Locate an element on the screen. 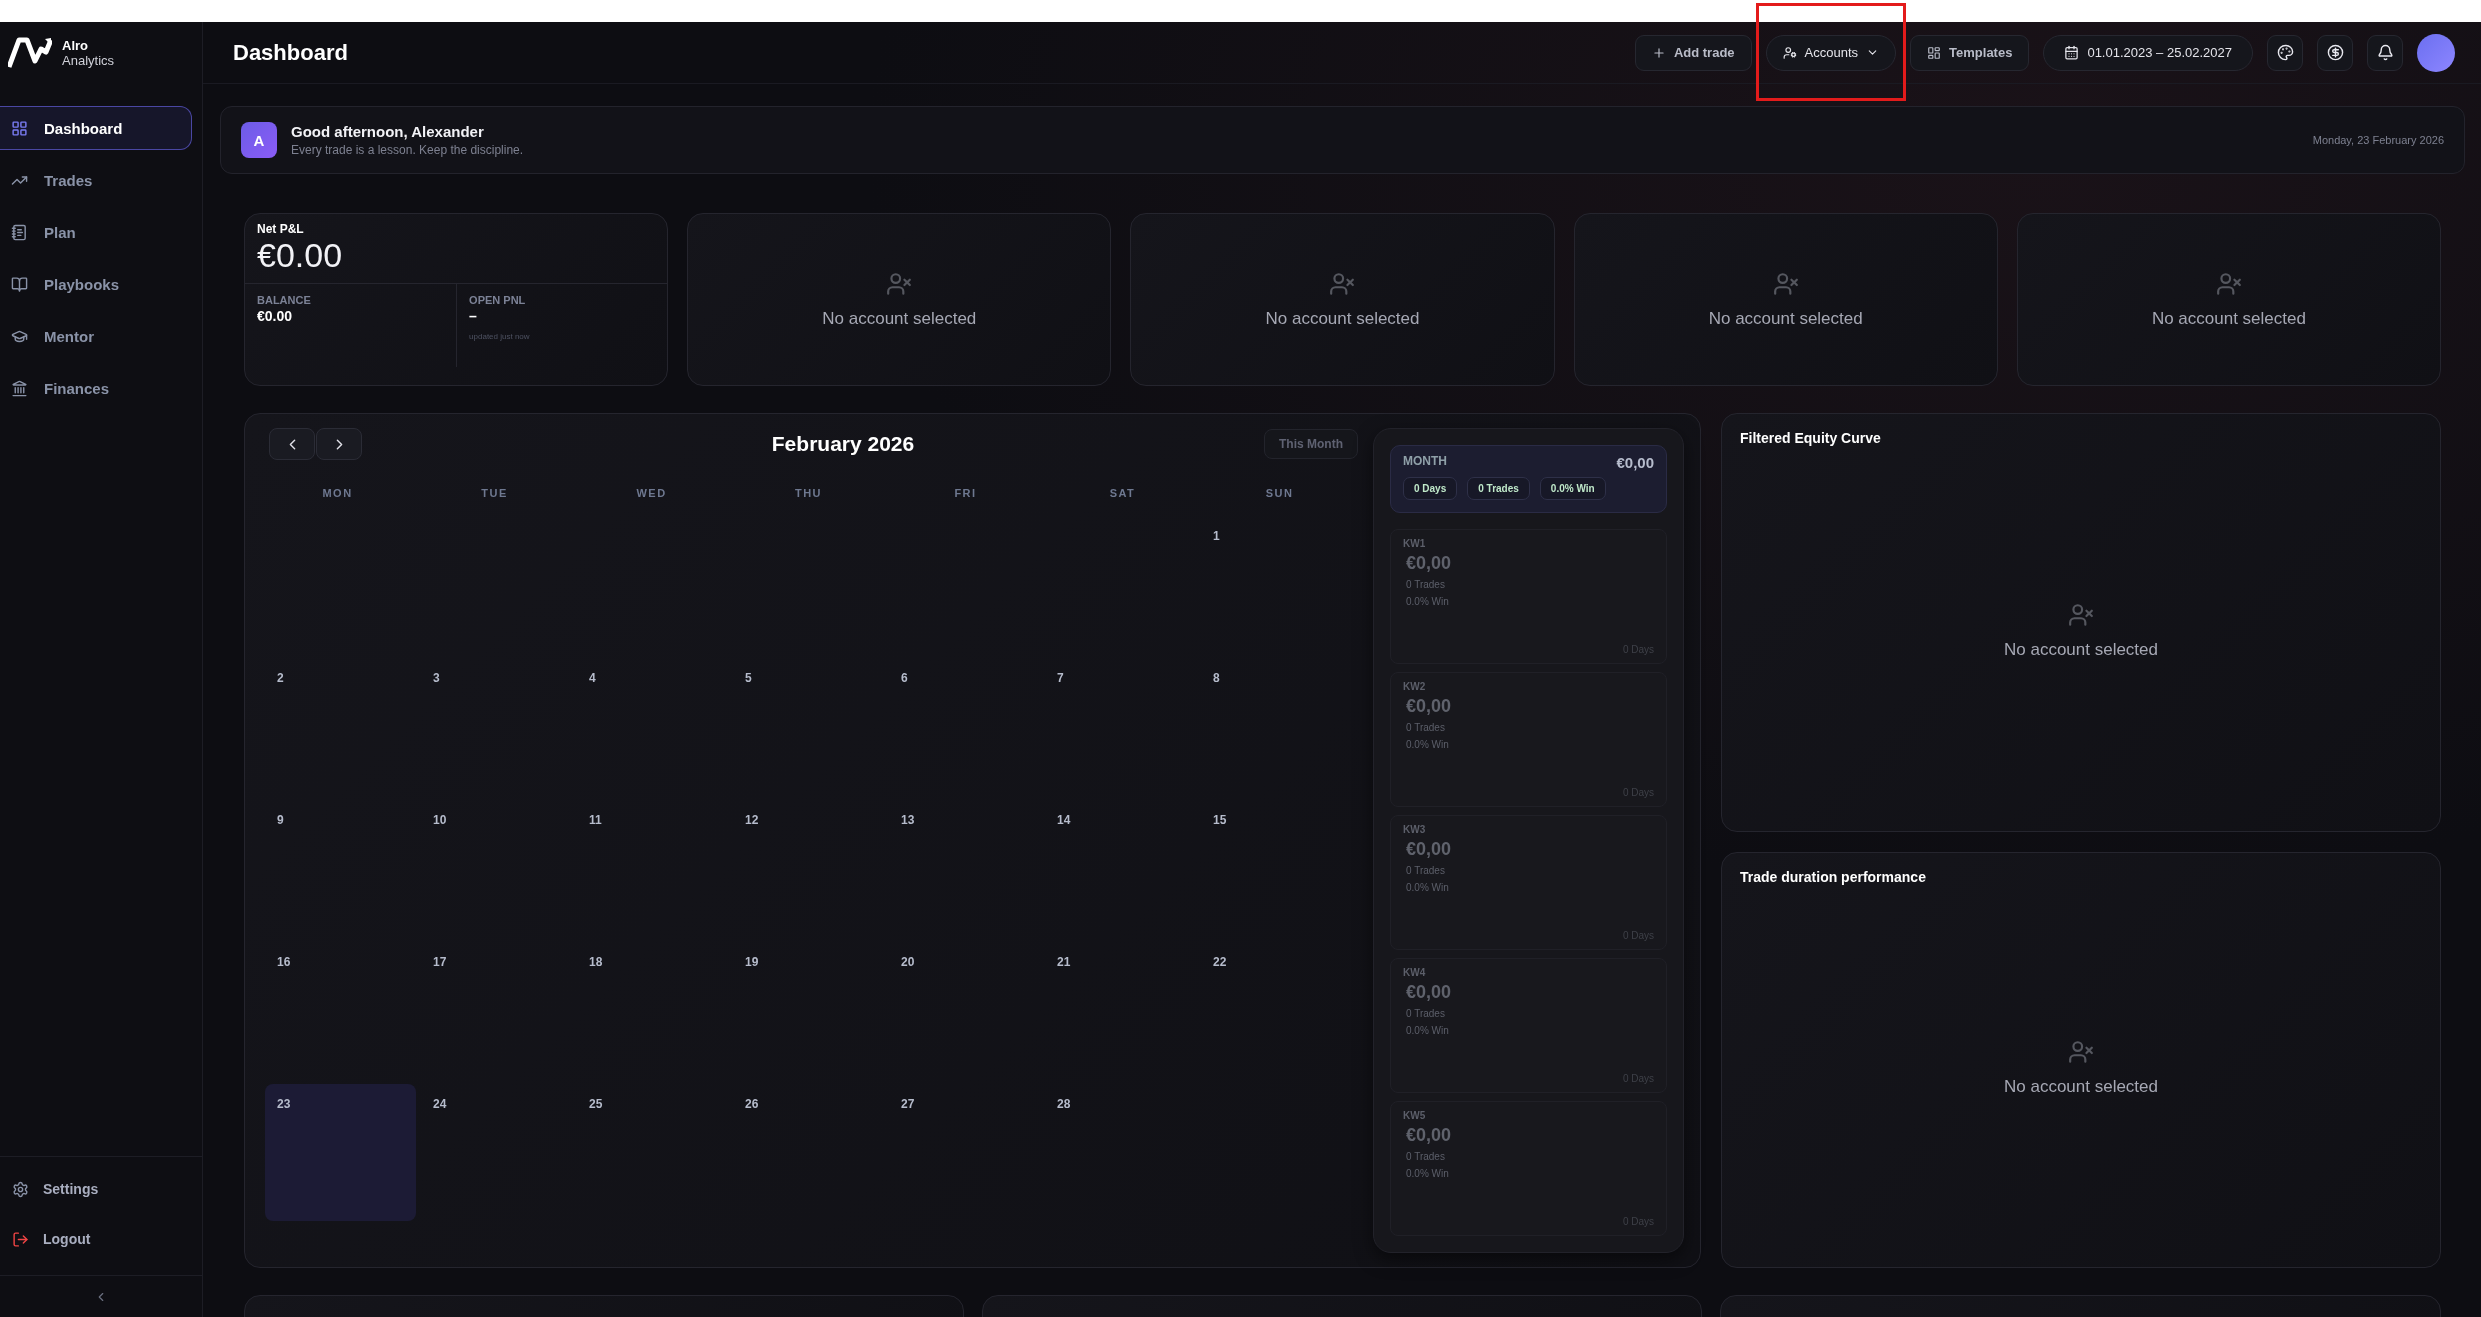  sidebar-item: Trades is located at coordinates (96, 180).